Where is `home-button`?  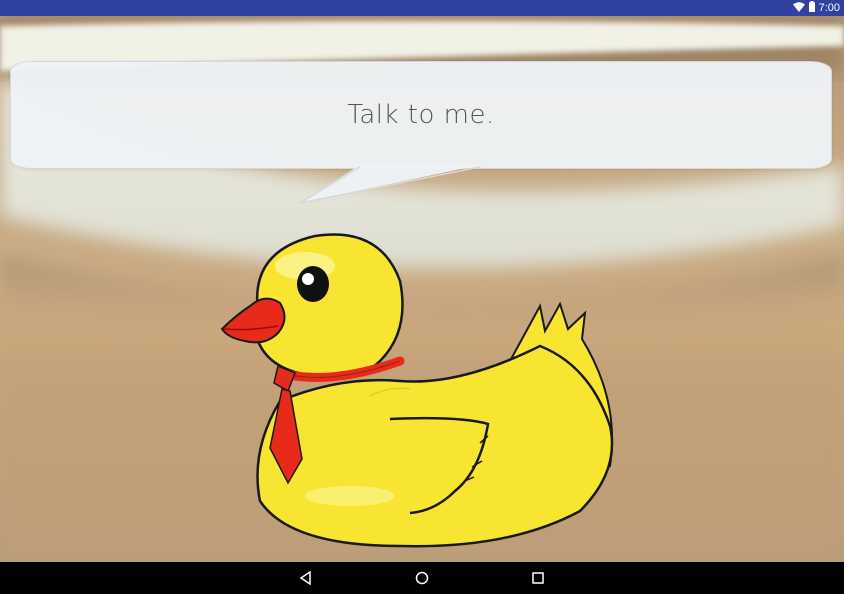
home-button is located at coordinates (422, 578).